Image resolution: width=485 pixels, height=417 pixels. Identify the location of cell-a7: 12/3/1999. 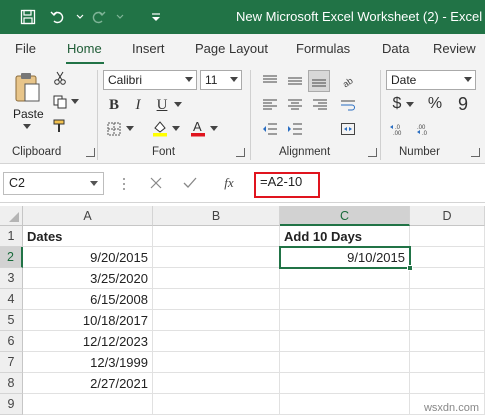
(88, 362).